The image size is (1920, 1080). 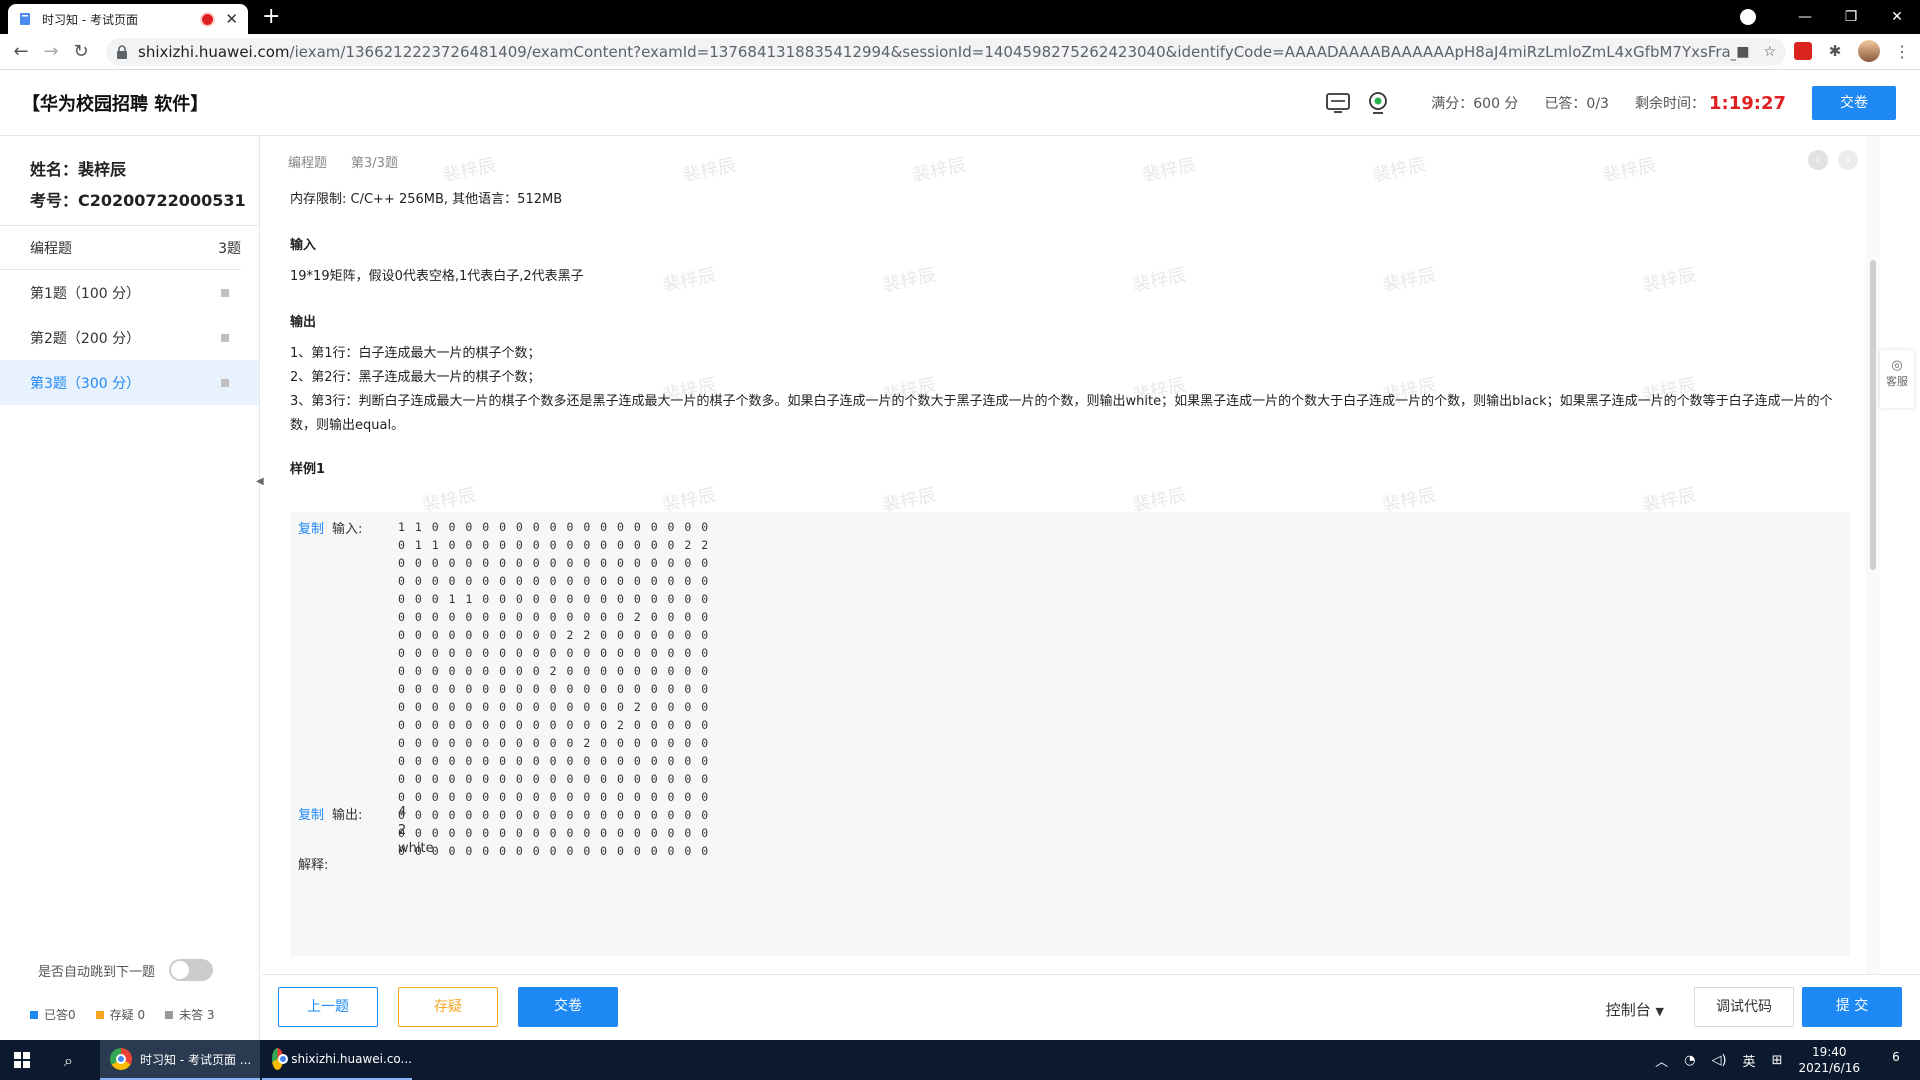 I want to click on sidebar-item-question-2: 第2题（200 分）, so click(x=129, y=337).